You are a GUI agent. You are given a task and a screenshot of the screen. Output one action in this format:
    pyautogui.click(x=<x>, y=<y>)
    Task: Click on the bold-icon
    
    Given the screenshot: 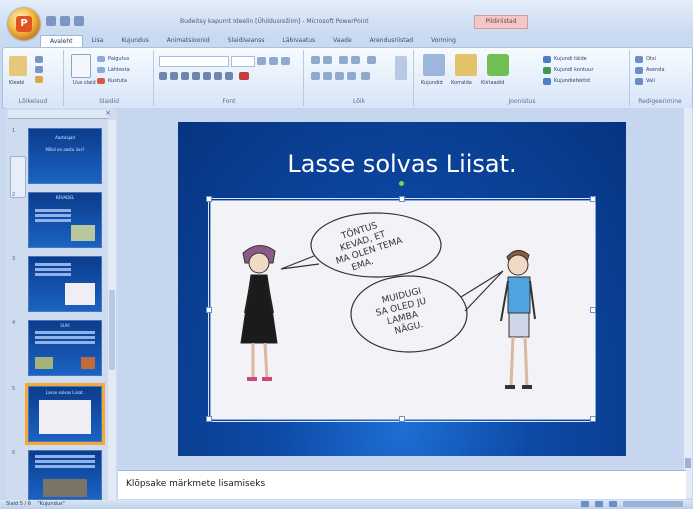 What is the action you would take?
    pyautogui.click(x=163, y=76)
    